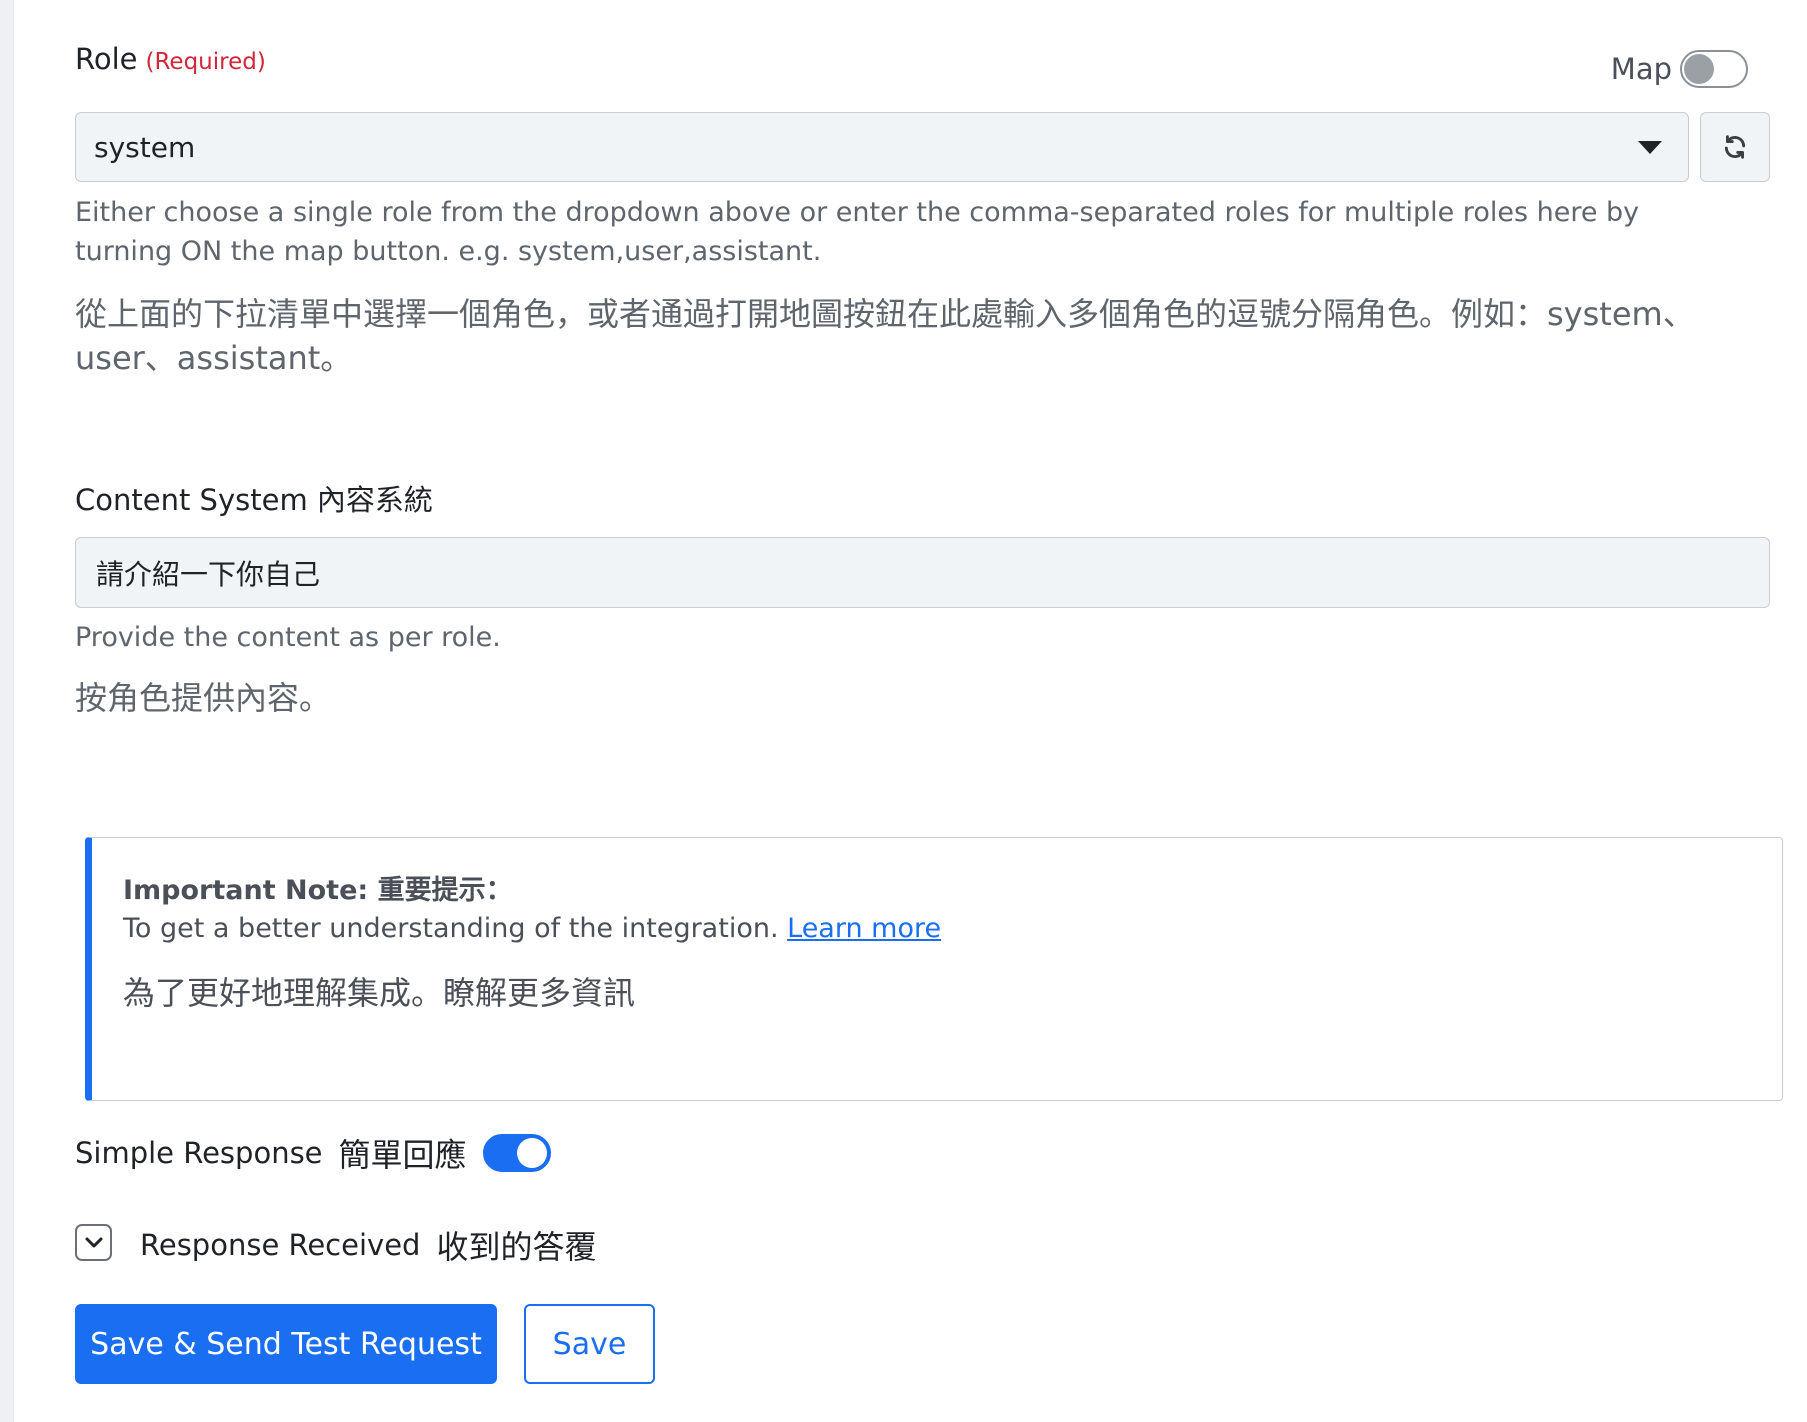 The image size is (1807, 1422). Describe the element at coordinates (280, 1245) in the screenshot. I see `response-received-label: Response Received` at that location.